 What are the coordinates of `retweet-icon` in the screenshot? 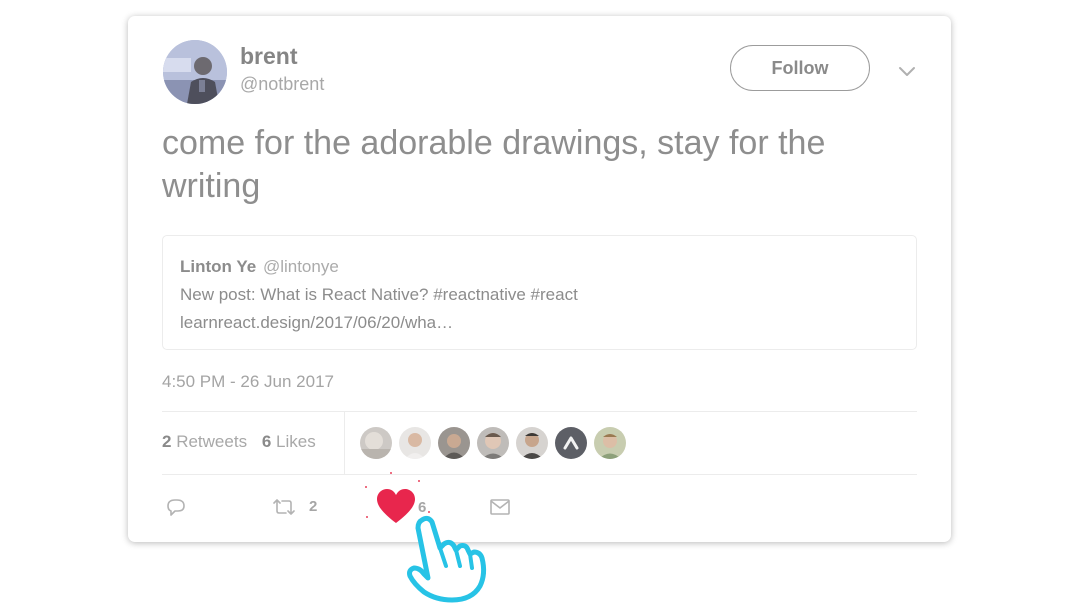 It's located at (284, 507).